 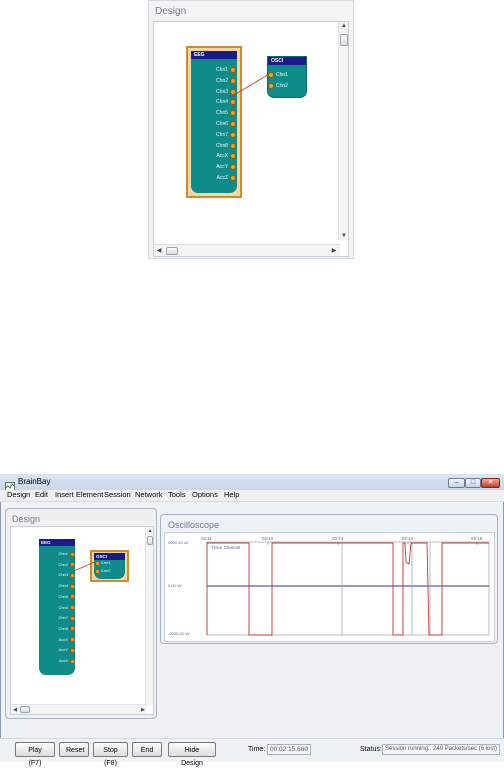 I want to click on reset-button: Reset, so click(x=74, y=749).